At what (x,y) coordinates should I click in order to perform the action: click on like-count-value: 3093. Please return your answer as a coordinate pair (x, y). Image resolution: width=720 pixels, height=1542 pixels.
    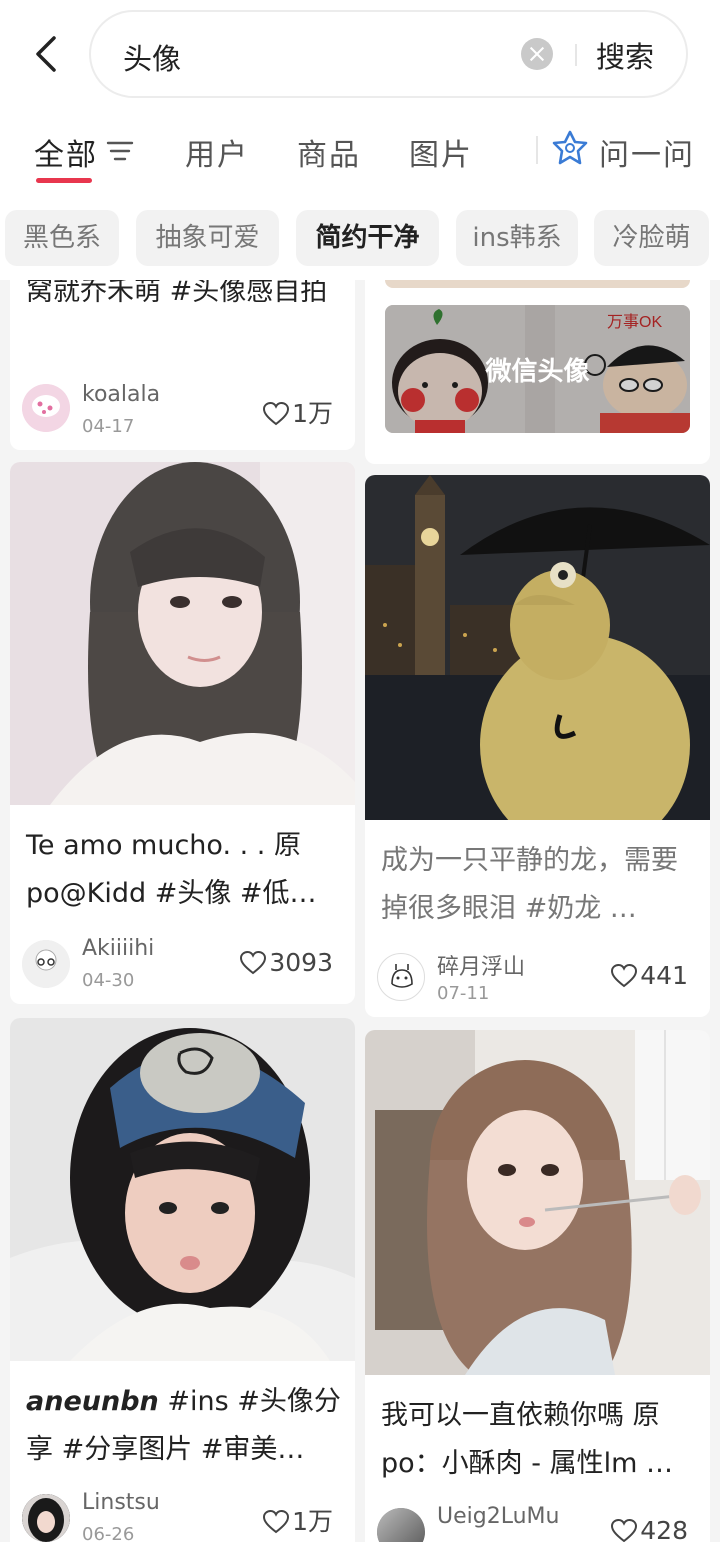
    Looking at the image, I should click on (301, 962).